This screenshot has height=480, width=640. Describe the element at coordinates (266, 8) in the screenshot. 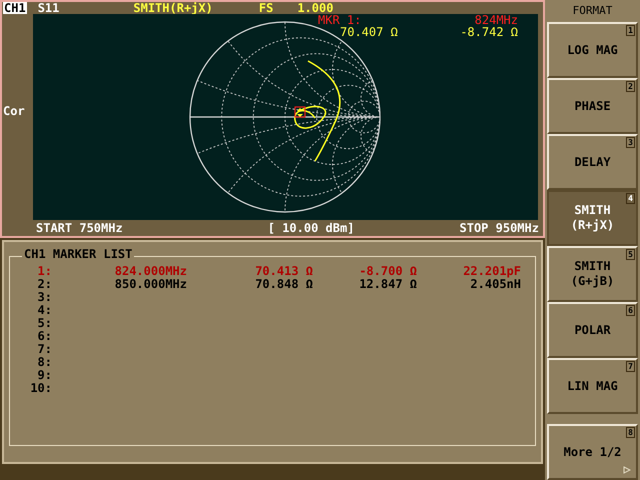

I see `scale-label: FS` at that location.